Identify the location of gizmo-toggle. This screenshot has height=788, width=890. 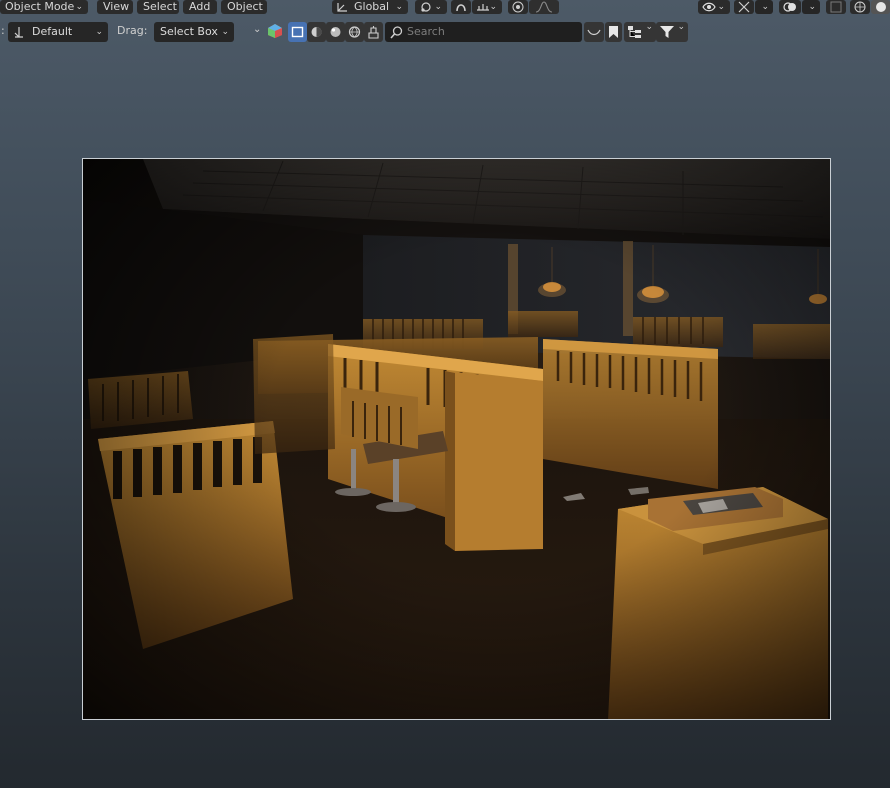
(744, 7).